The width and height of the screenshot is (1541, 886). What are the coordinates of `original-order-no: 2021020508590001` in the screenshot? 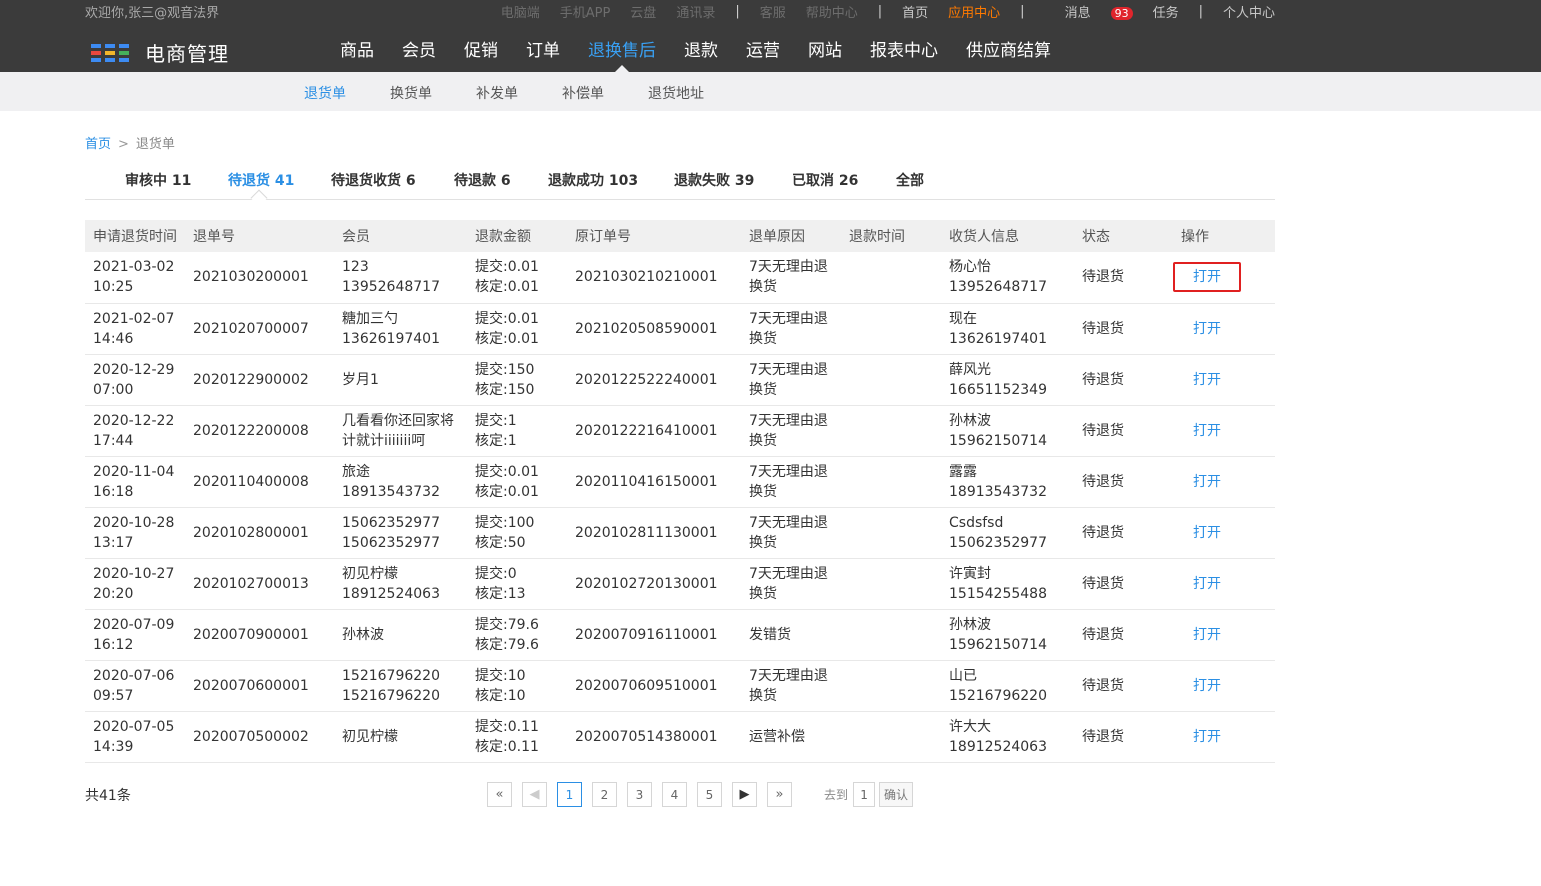 It's located at (646, 328).